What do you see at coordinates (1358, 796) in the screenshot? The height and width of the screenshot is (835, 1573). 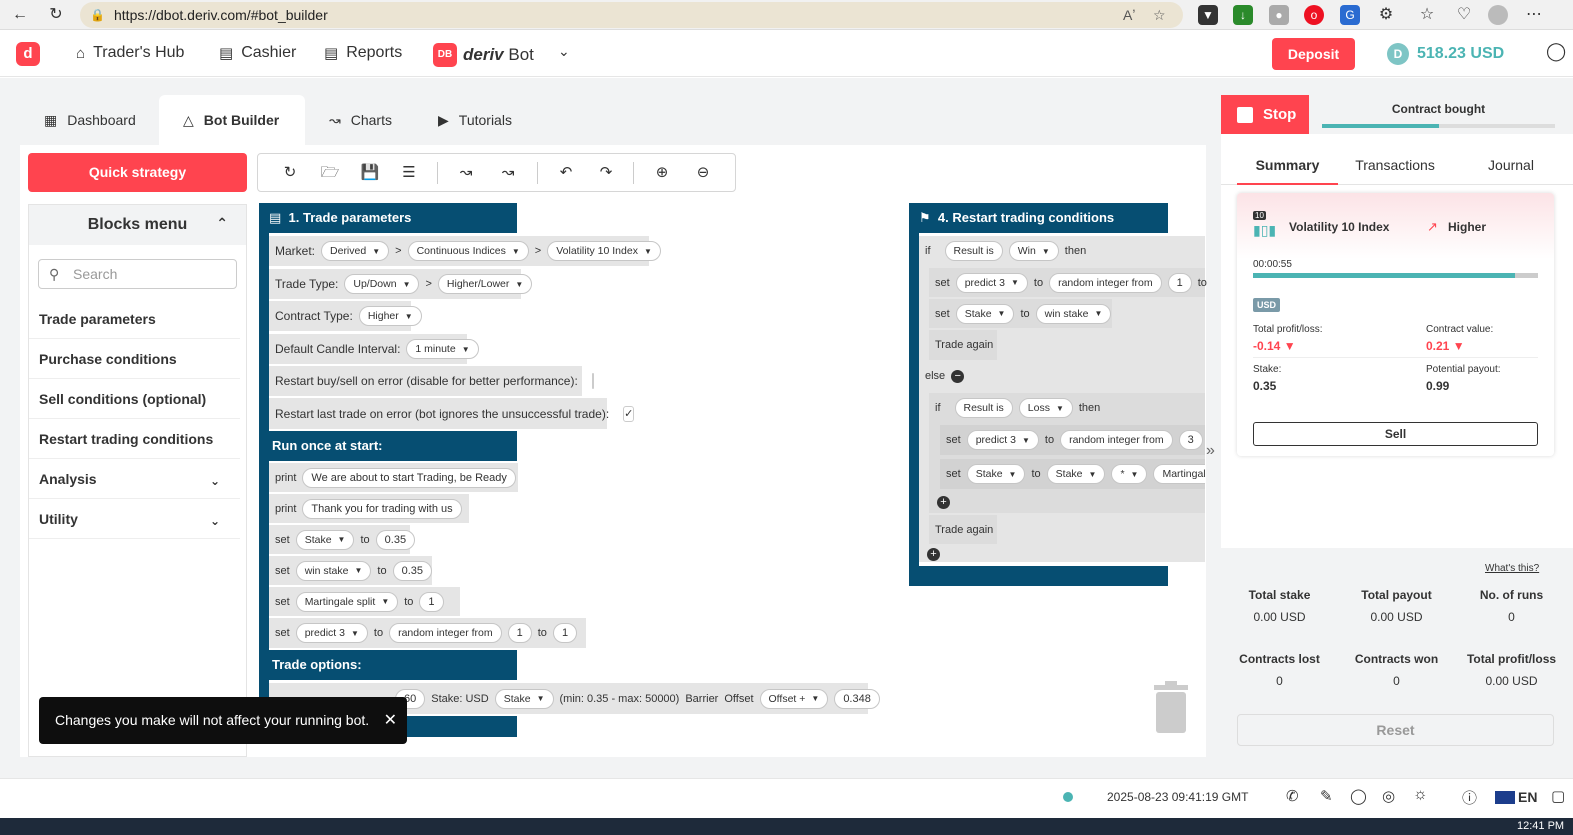 I see `shield-icon: ◯` at bounding box center [1358, 796].